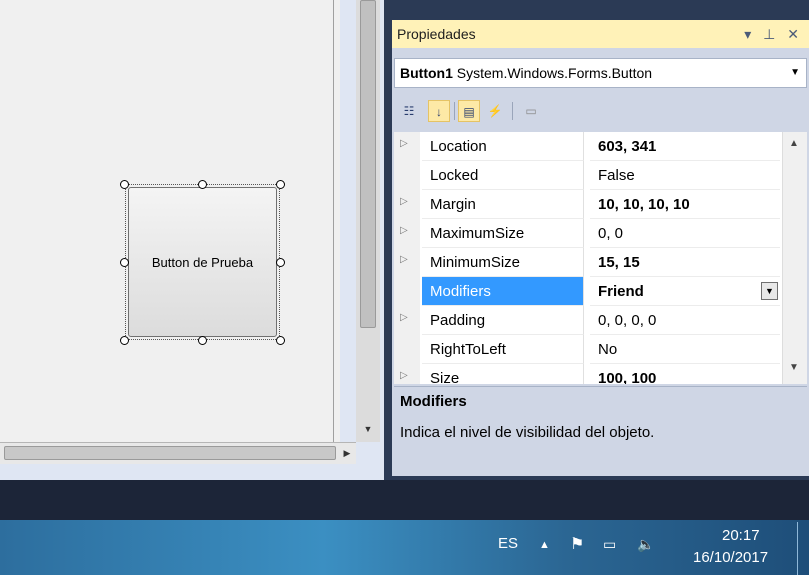 Image resolution: width=809 pixels, height=575 pixels. I want to click on property-row-selected: Modifiers Friend, so click(587, 291).